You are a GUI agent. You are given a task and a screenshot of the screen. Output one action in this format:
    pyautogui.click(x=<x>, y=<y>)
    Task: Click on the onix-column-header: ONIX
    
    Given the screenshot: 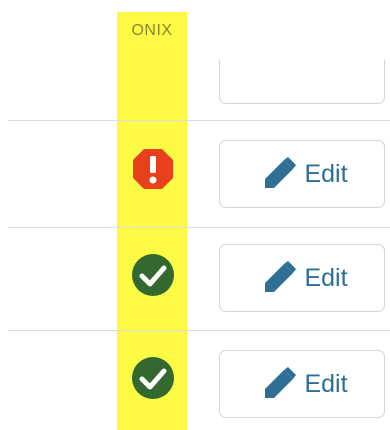 What is the action you would take?
    pyautogui.click(x=152, y=30)
    